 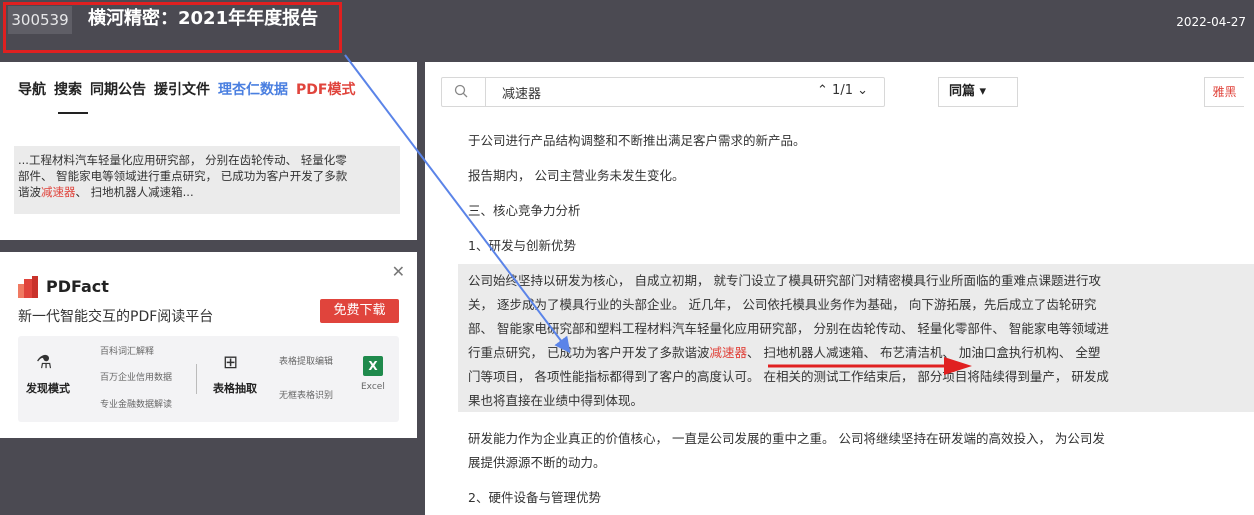 What do you see at coordinates (870, 366) in the screenshot?
I see `red-annotation-arrow` at bounding box center [870, 366].